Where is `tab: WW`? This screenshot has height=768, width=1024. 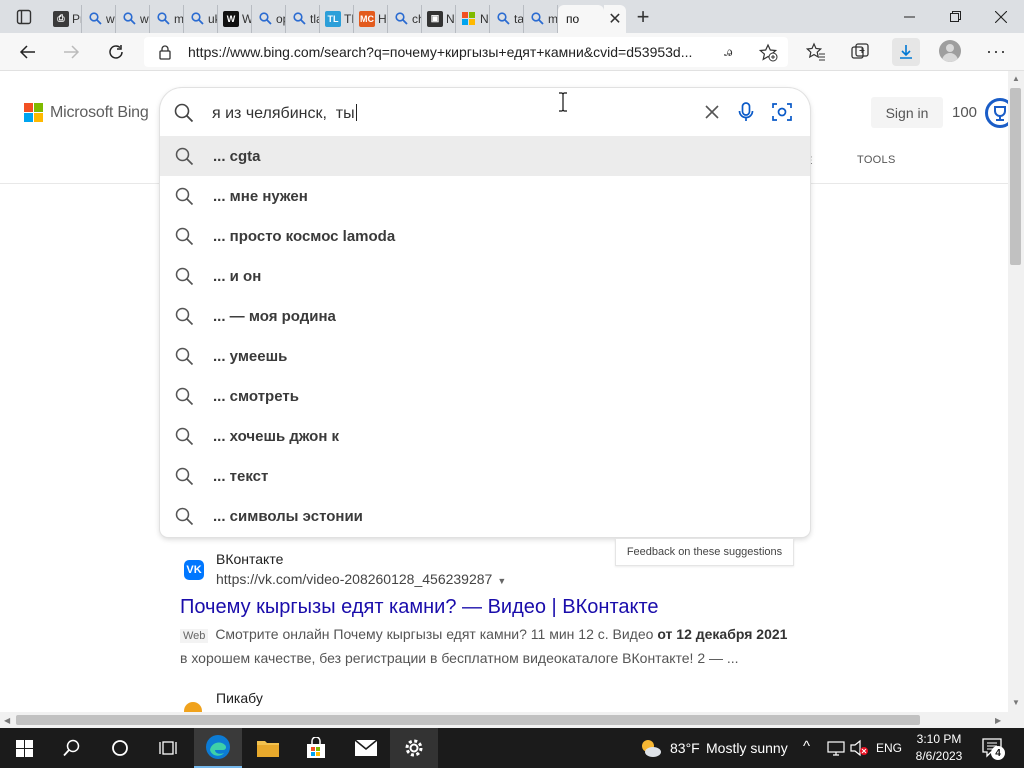
tab: WW is located at coordinates (235, 18).